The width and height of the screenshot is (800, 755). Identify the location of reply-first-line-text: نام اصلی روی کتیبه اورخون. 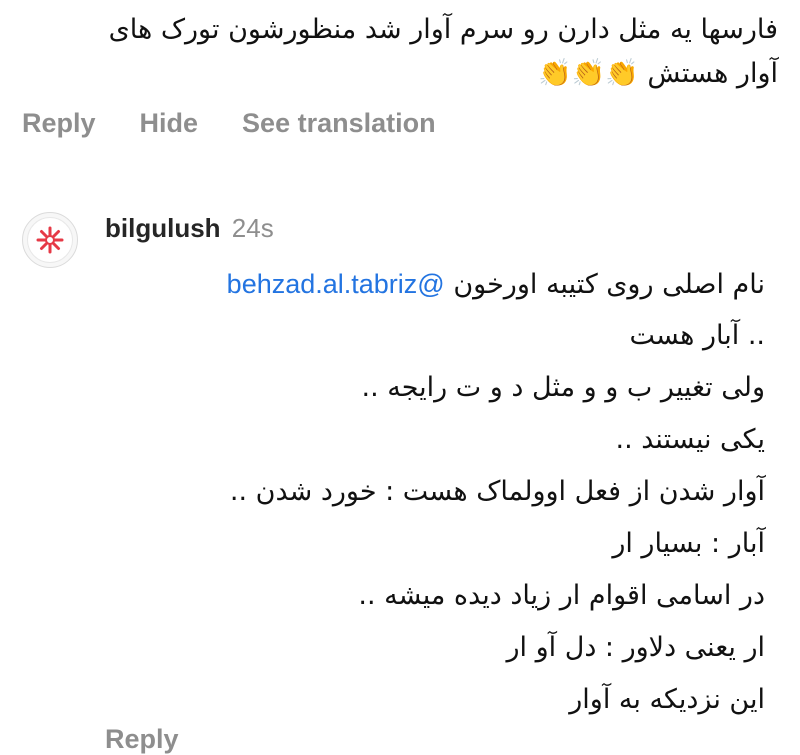
(609, 284).